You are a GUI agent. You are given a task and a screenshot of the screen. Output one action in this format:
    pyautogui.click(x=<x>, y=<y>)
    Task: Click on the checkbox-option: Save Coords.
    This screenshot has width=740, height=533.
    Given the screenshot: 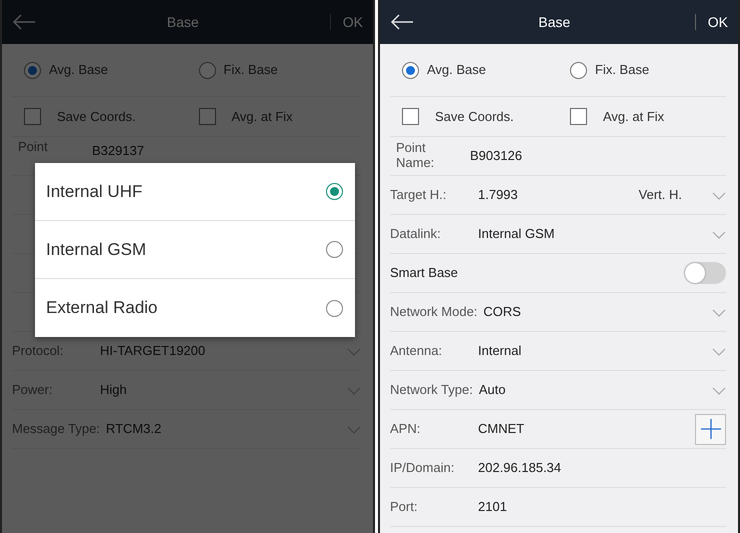 What is the action you would take?
    pyautogui.click(x=474, y=116)
    